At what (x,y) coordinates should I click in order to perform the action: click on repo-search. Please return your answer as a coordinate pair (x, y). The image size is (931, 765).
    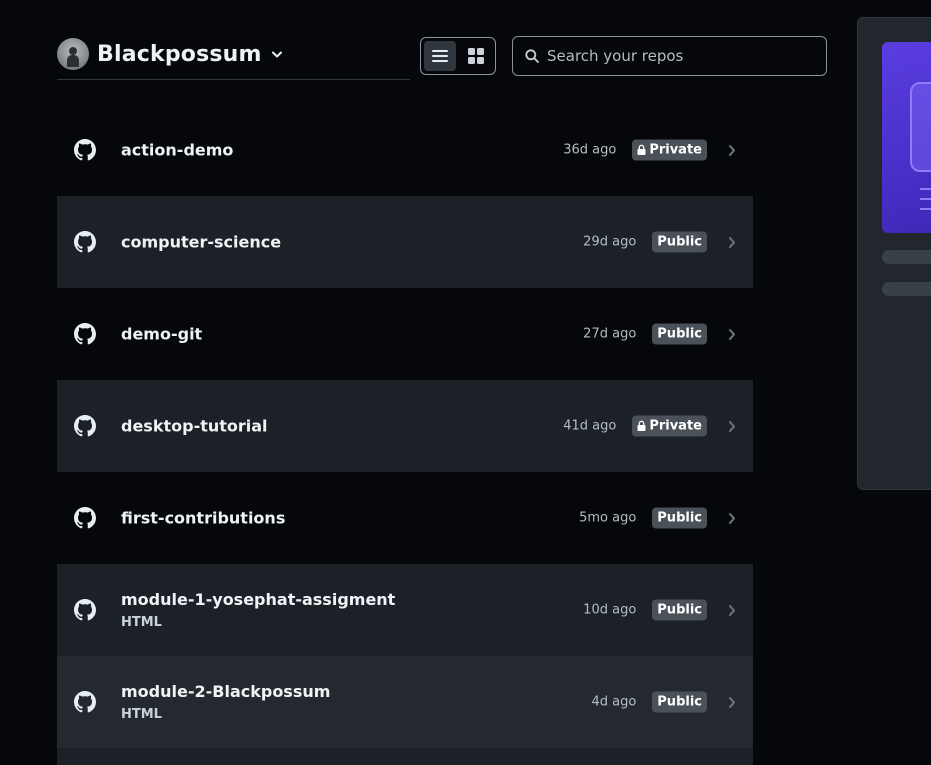
    Looking at the image, I should click on (669, 56).